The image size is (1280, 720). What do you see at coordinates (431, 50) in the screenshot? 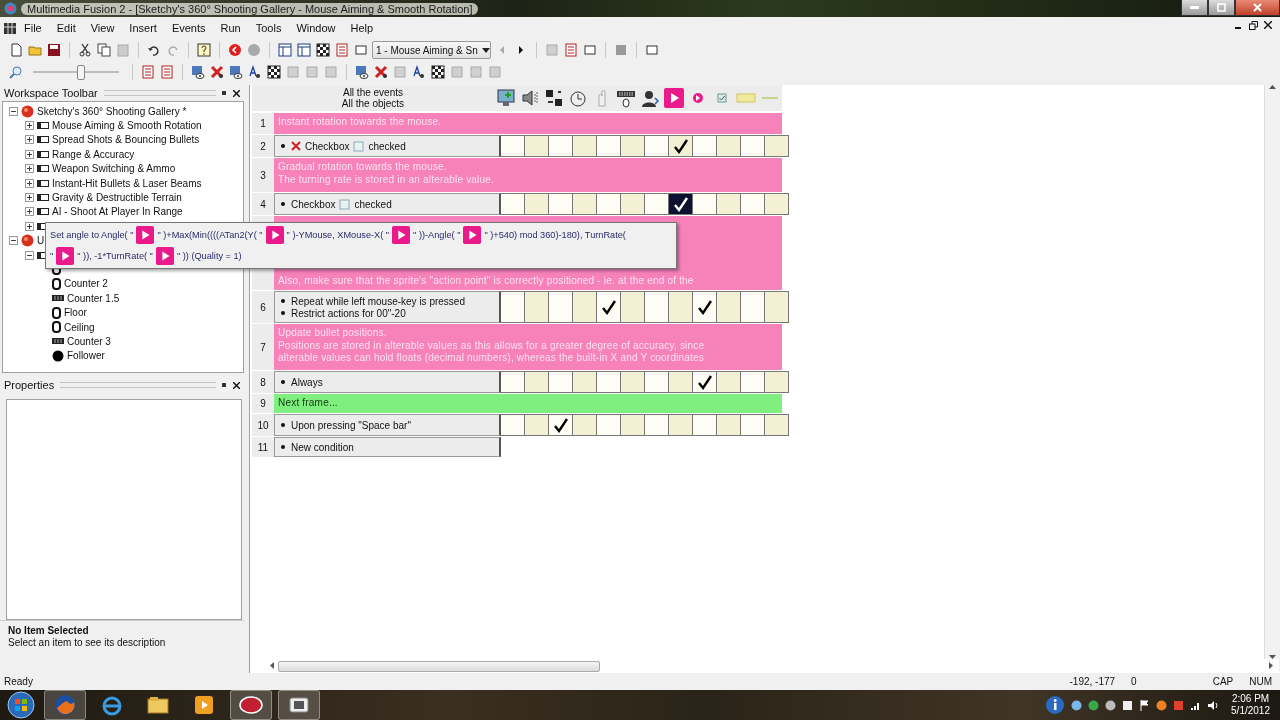
I see `frame-dropdown: 1 - Mouse Aiming & Sn` at bounding box center [431, 50].